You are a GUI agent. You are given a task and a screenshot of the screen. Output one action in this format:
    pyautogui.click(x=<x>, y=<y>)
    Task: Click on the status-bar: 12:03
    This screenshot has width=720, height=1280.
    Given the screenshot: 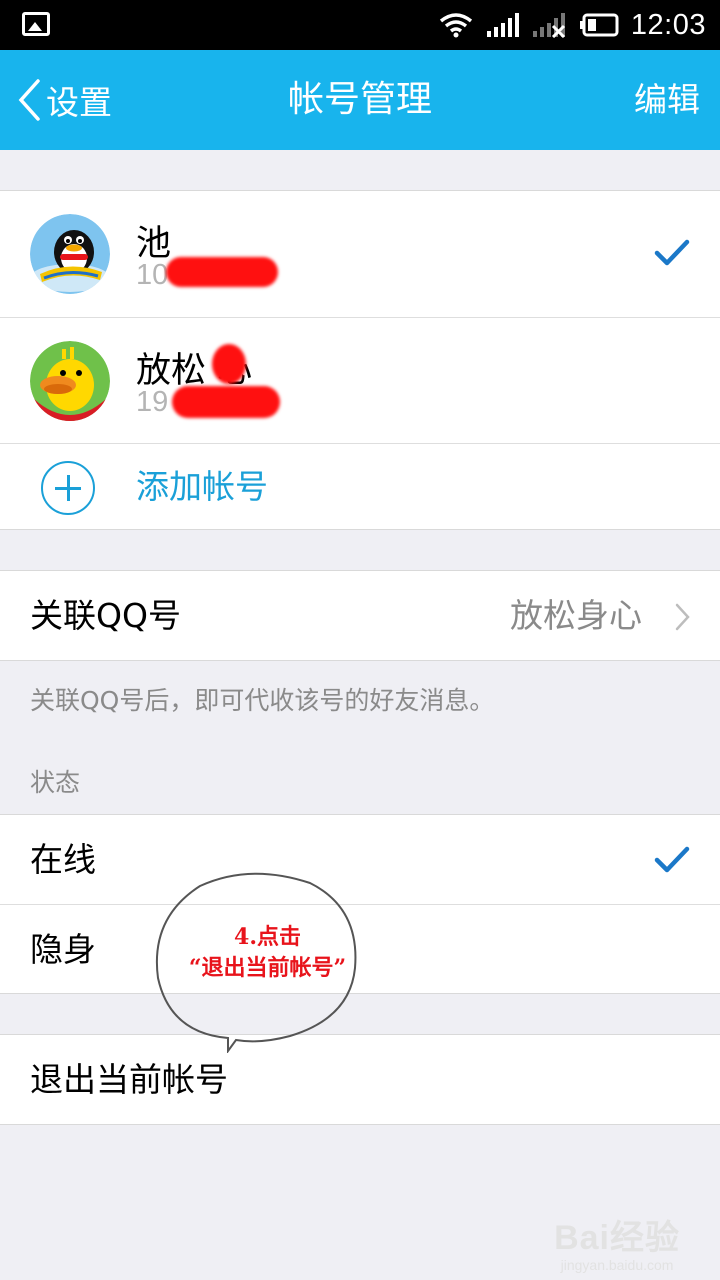 What is the action you would take?
    pyautogui.click(x=360, y=25)
    